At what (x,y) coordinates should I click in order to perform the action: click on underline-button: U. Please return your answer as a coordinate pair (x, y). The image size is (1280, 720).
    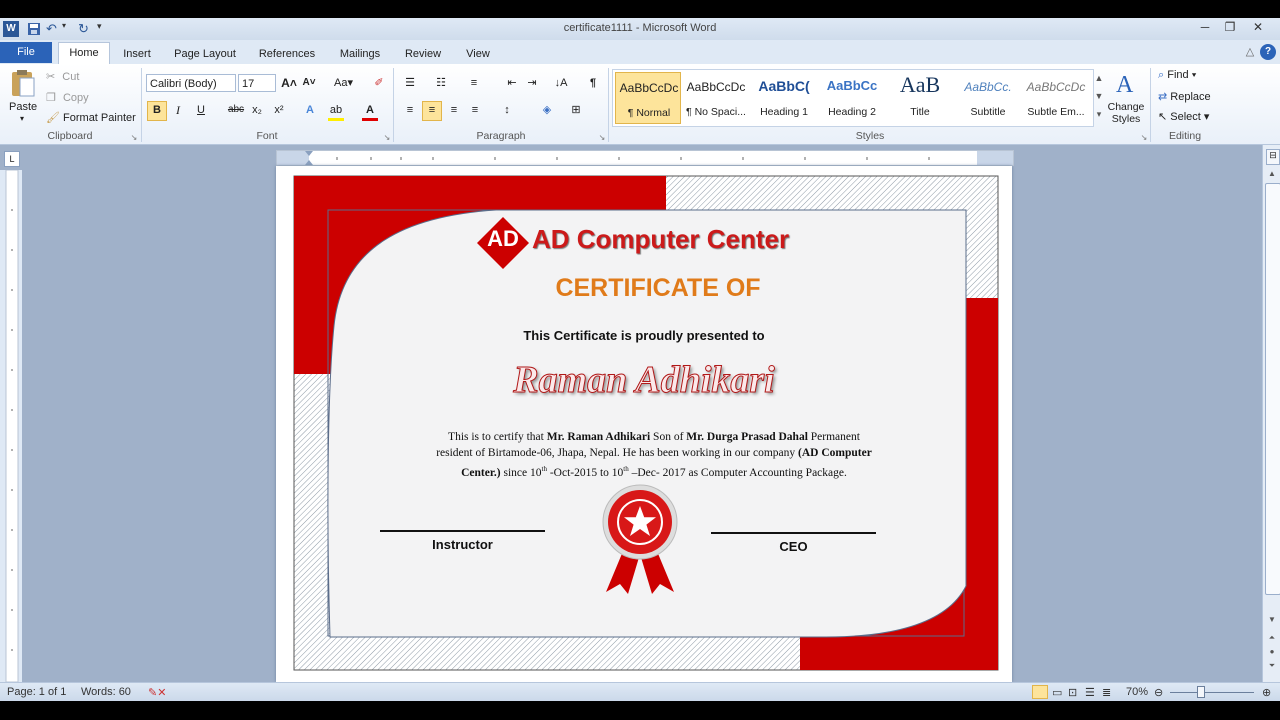
    Looking at the image, I should click on (201, 110).